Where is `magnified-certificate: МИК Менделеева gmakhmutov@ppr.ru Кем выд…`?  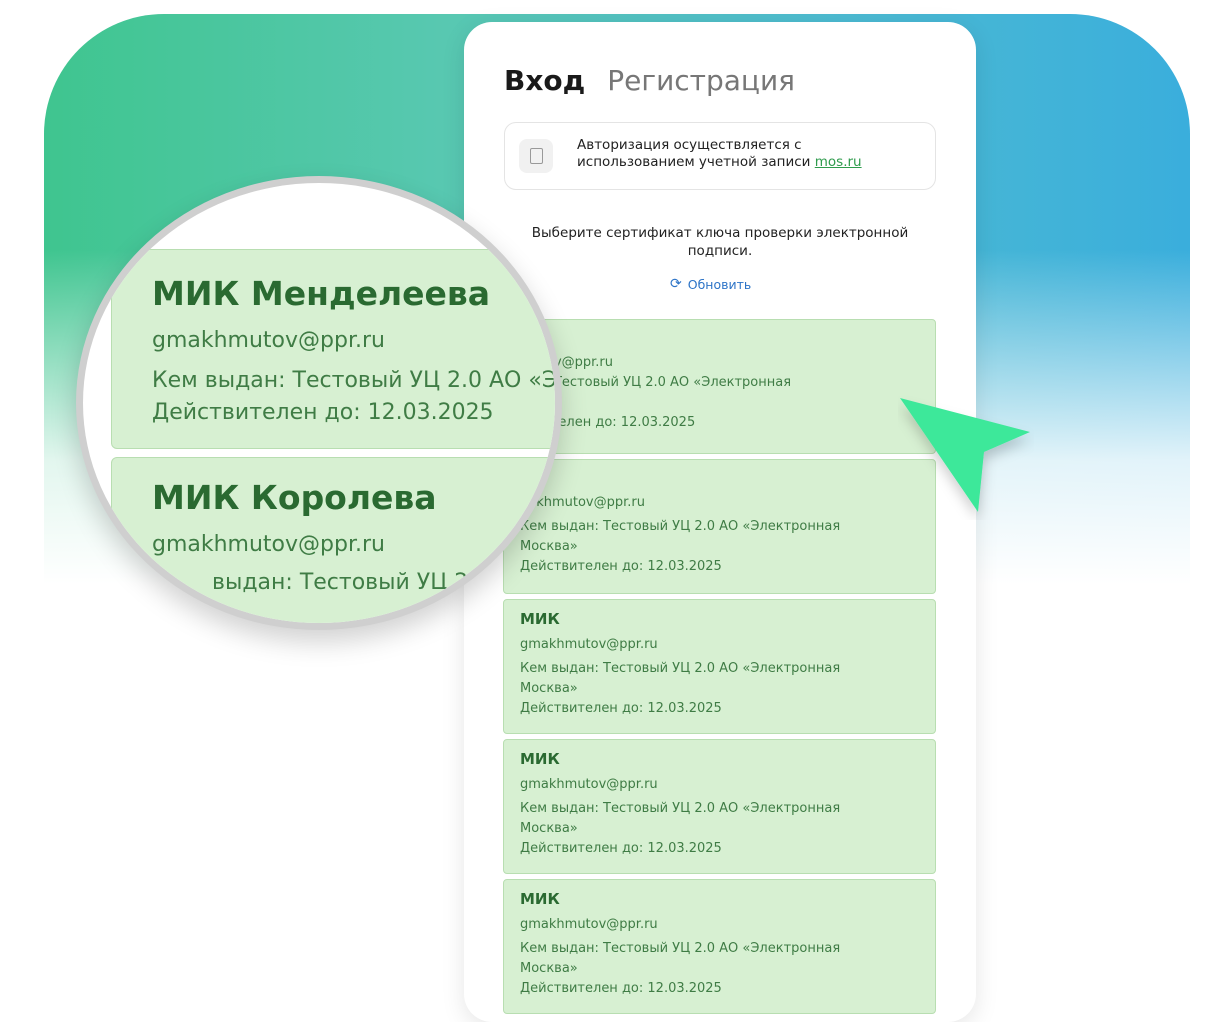 magnified-certificate: МИК Менделеева gmakhmutov@ppr.ru Кем выд… is located at coordinates (336, 349).